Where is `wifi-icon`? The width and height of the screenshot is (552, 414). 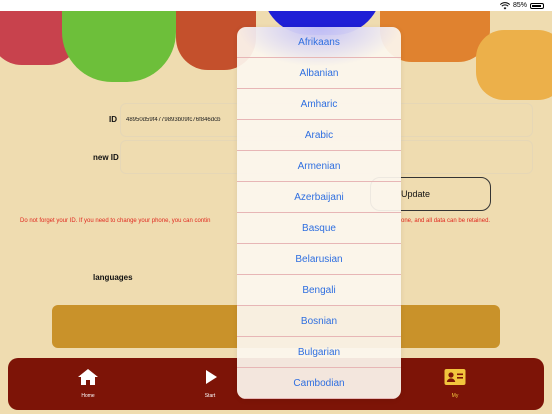 wifi-icon is located at coordinates (504, 5).